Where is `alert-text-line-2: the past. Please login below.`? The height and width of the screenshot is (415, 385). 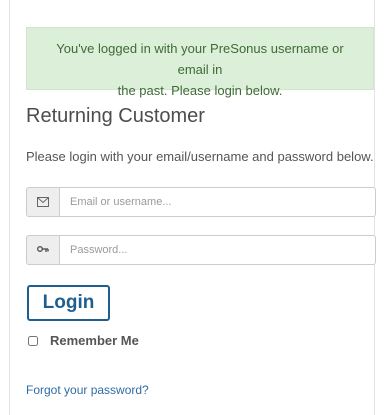 alert-text-line-2: the past. Please login below. is located at coordinates (200, 90).